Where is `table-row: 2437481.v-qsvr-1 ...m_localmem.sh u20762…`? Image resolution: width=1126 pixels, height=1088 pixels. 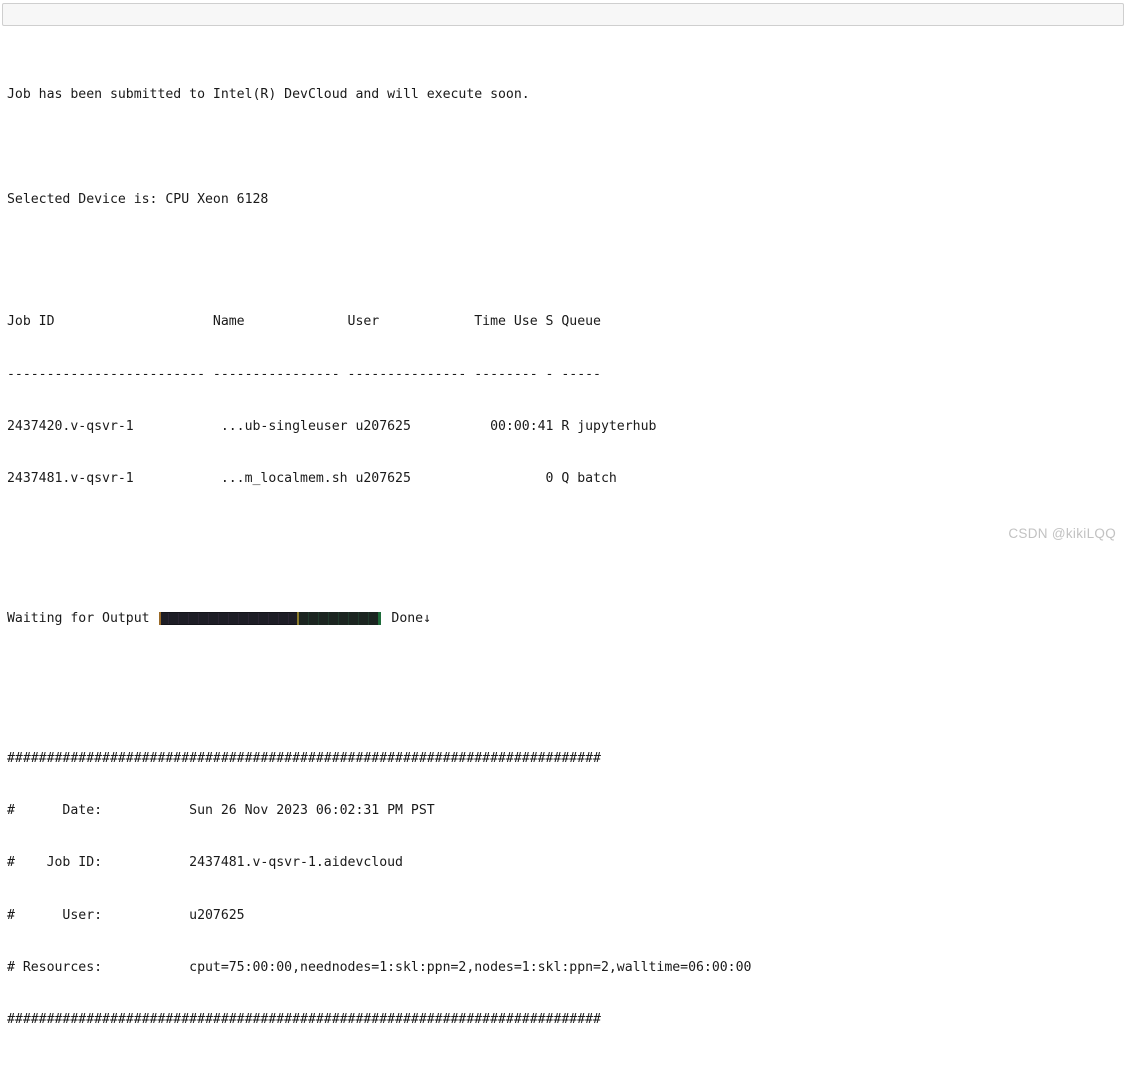 table-row: 2437481.v-qsvr-1 ...m_localmem.sh u20762… is located at coordinates (312, 479).